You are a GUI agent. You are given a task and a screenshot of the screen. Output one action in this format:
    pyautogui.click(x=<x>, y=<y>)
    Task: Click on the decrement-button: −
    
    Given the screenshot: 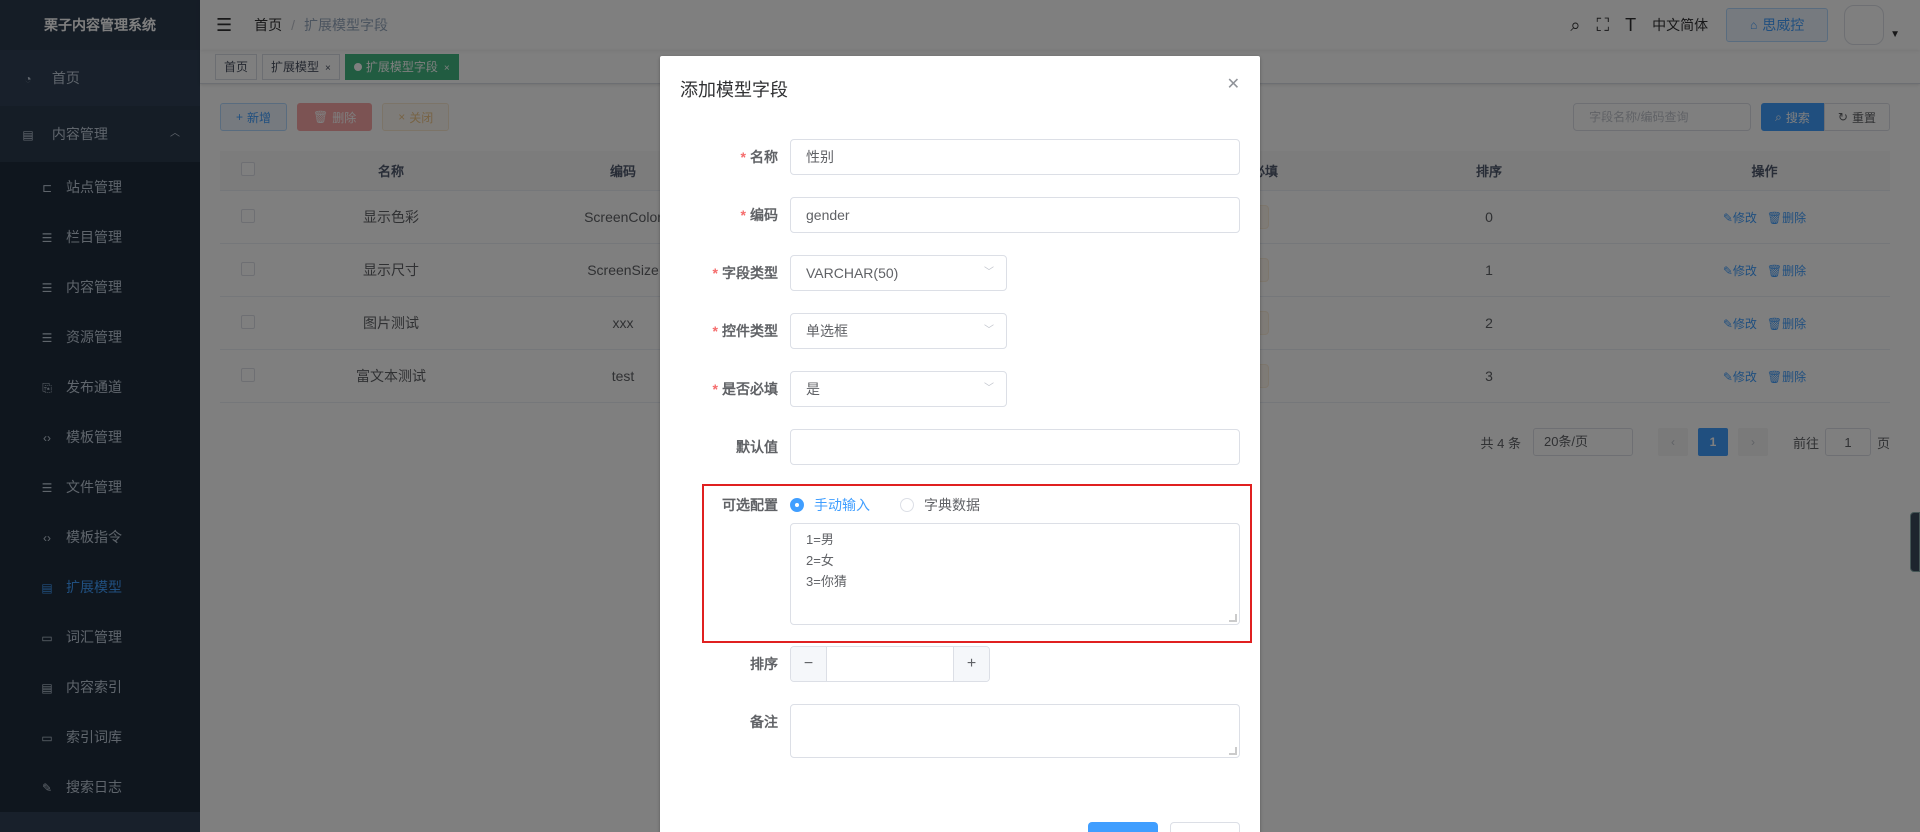 What is the action you would take?
    pyautogui.click(x=809, y=664)
    